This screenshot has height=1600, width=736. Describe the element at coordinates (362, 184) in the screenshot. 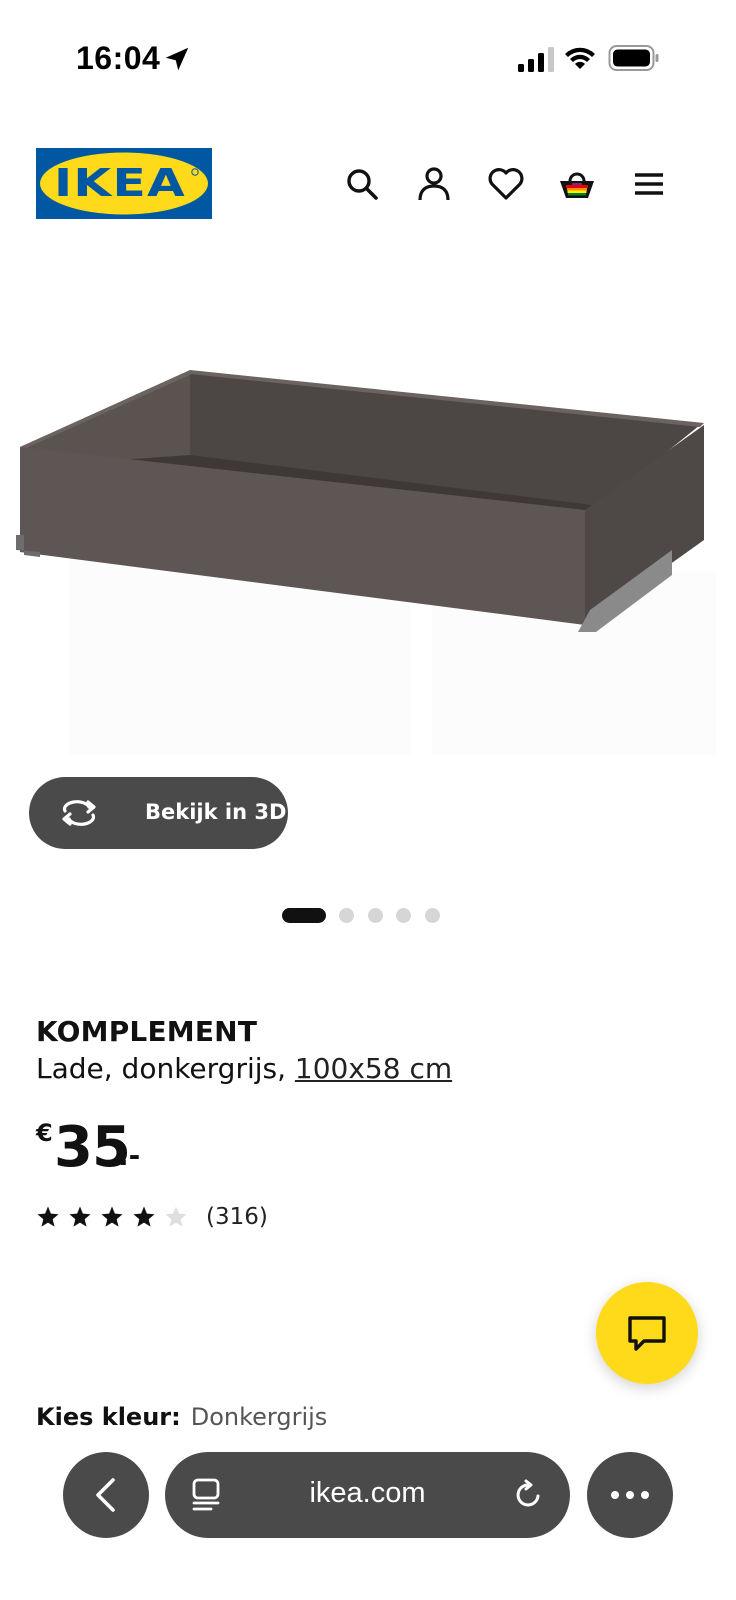

I see `search-icon` at that location.